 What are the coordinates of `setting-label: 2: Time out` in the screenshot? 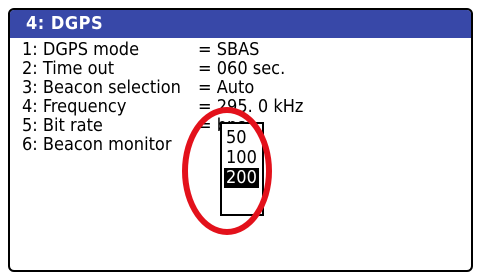 It's located at (68, 68).